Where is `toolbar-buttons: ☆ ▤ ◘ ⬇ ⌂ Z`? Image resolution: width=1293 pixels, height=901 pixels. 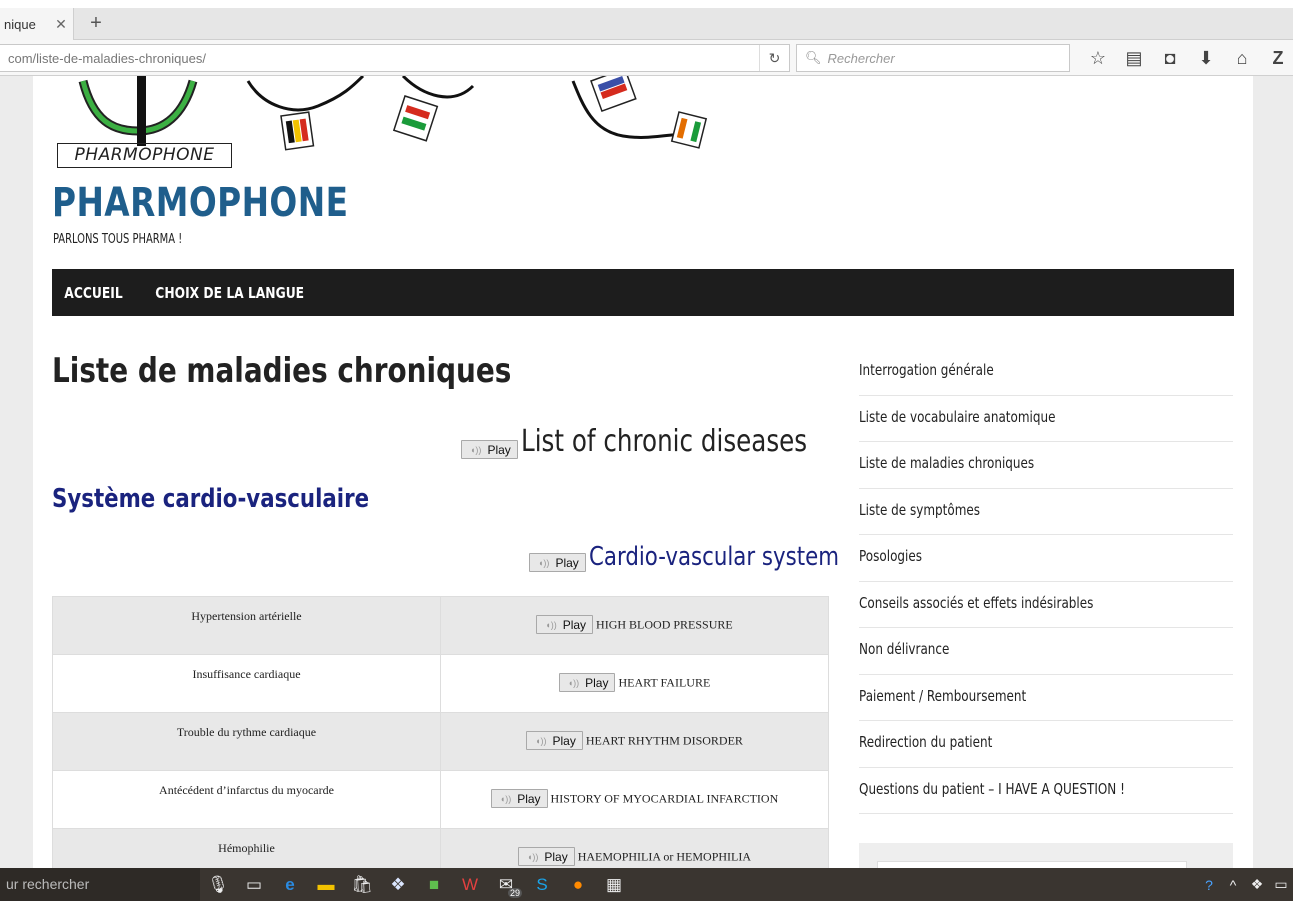
toolbar-buttons: ☆ ▤ ◘ ⬇ ⌂ Z is located at coordinates (1186, 58).